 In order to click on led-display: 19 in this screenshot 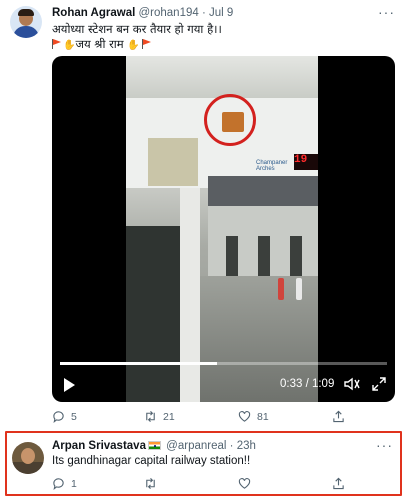, I will do `click(306, 162)`.